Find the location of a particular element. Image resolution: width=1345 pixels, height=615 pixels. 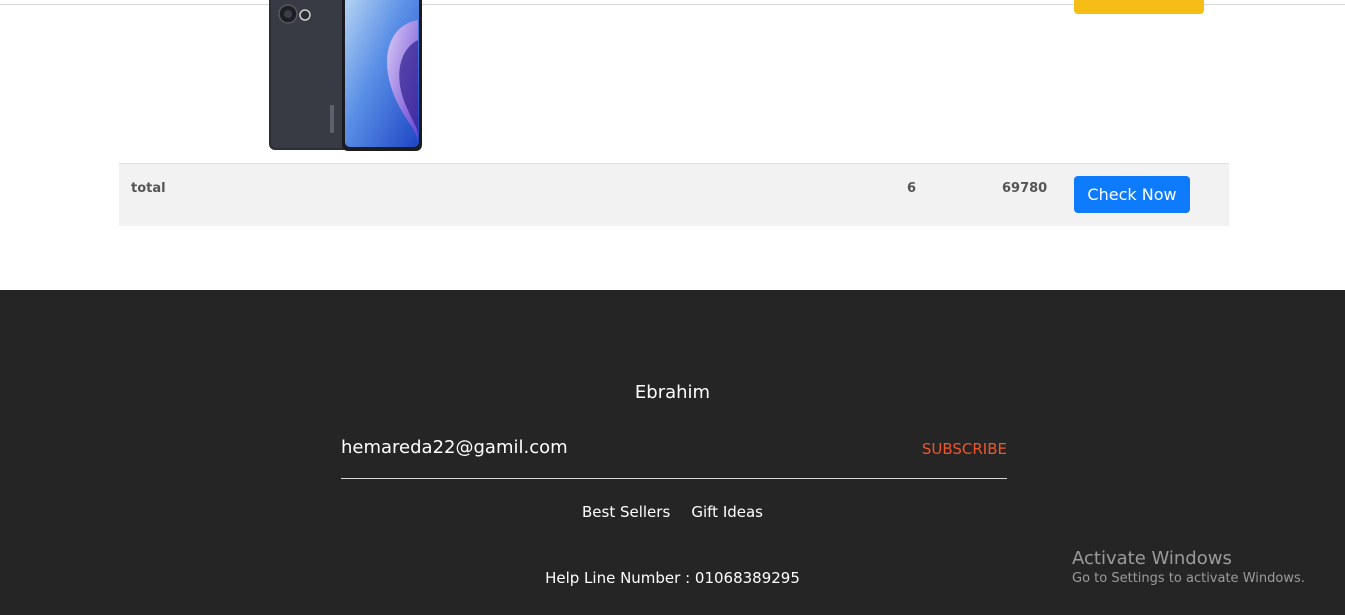

footer-link-gift-ideas: Gift Ideas is located at coordinates (727, 512).